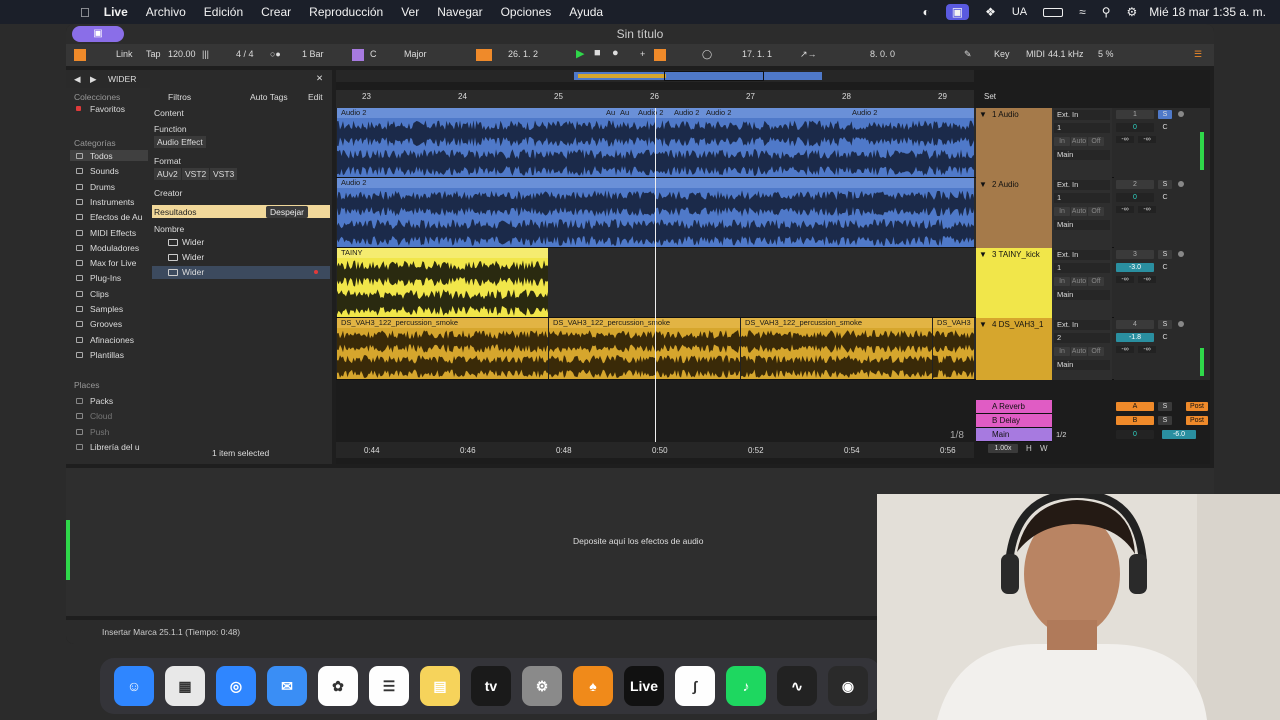 The image size is (1280, 720). What do you see at coordinates (808, 54) in the screenshot?
I see `punch-icon: ↗→` at bounding box center [808, 54].